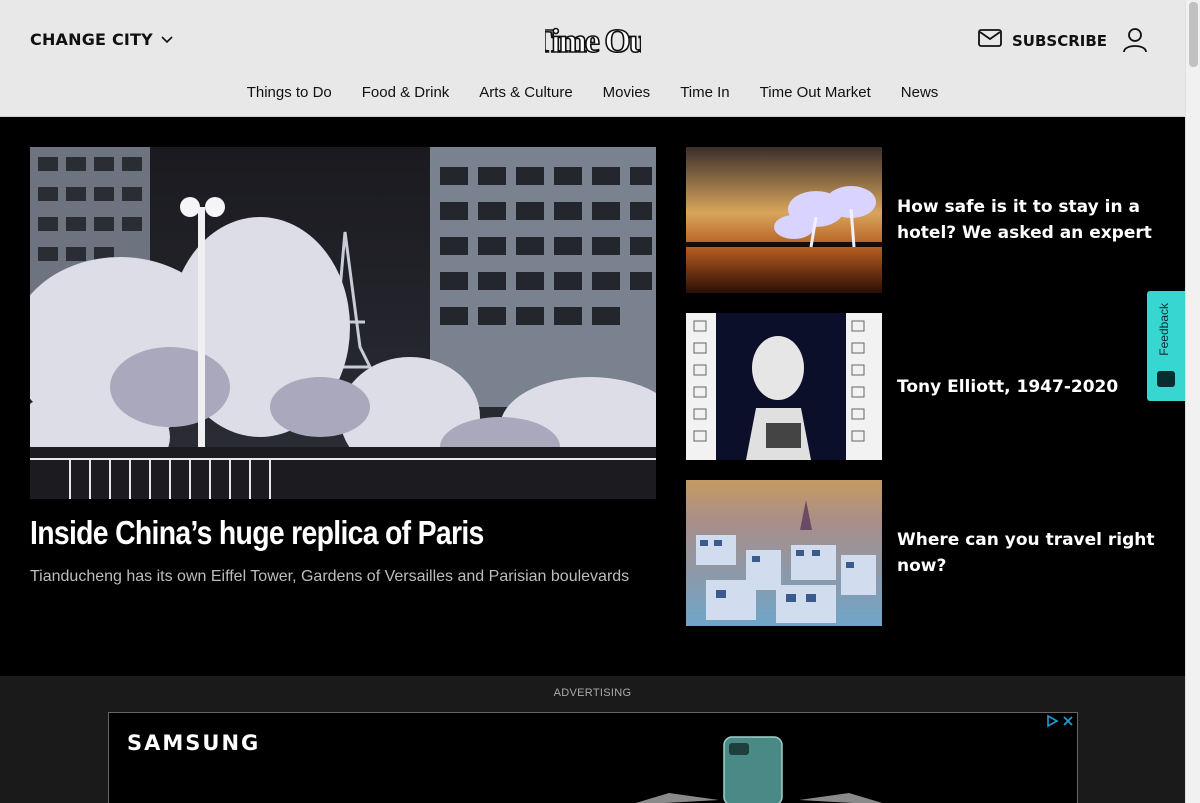 The image size is (1200, 803). I want to click on subscribe-button: SUBSCRIBE, so click(1042, 40).